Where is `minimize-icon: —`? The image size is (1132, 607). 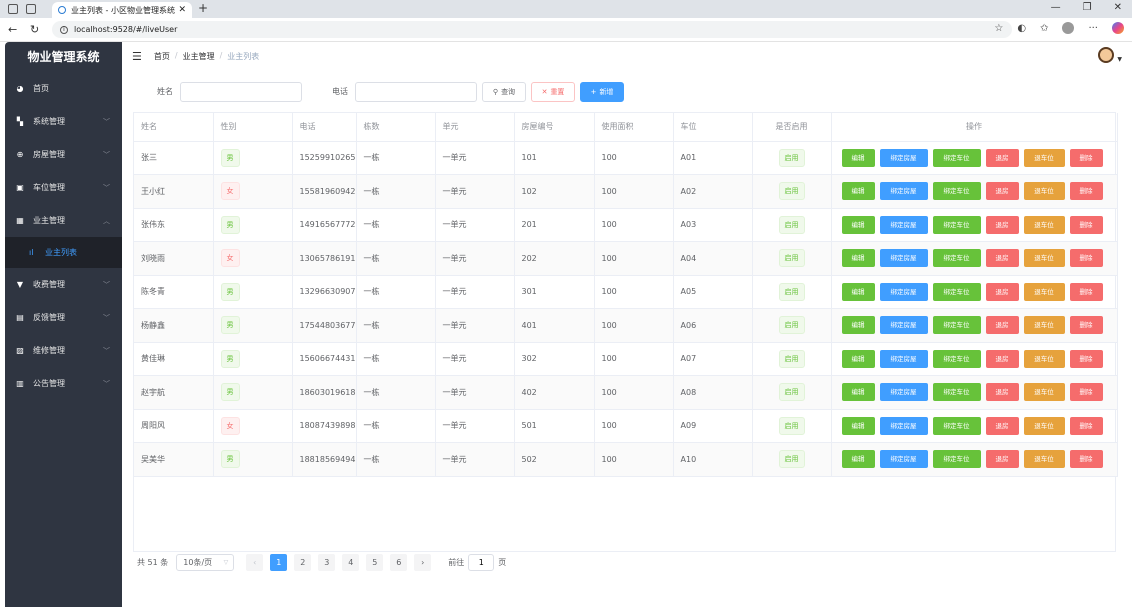
minimize-icon: — is located at coordinates (1056, 7).